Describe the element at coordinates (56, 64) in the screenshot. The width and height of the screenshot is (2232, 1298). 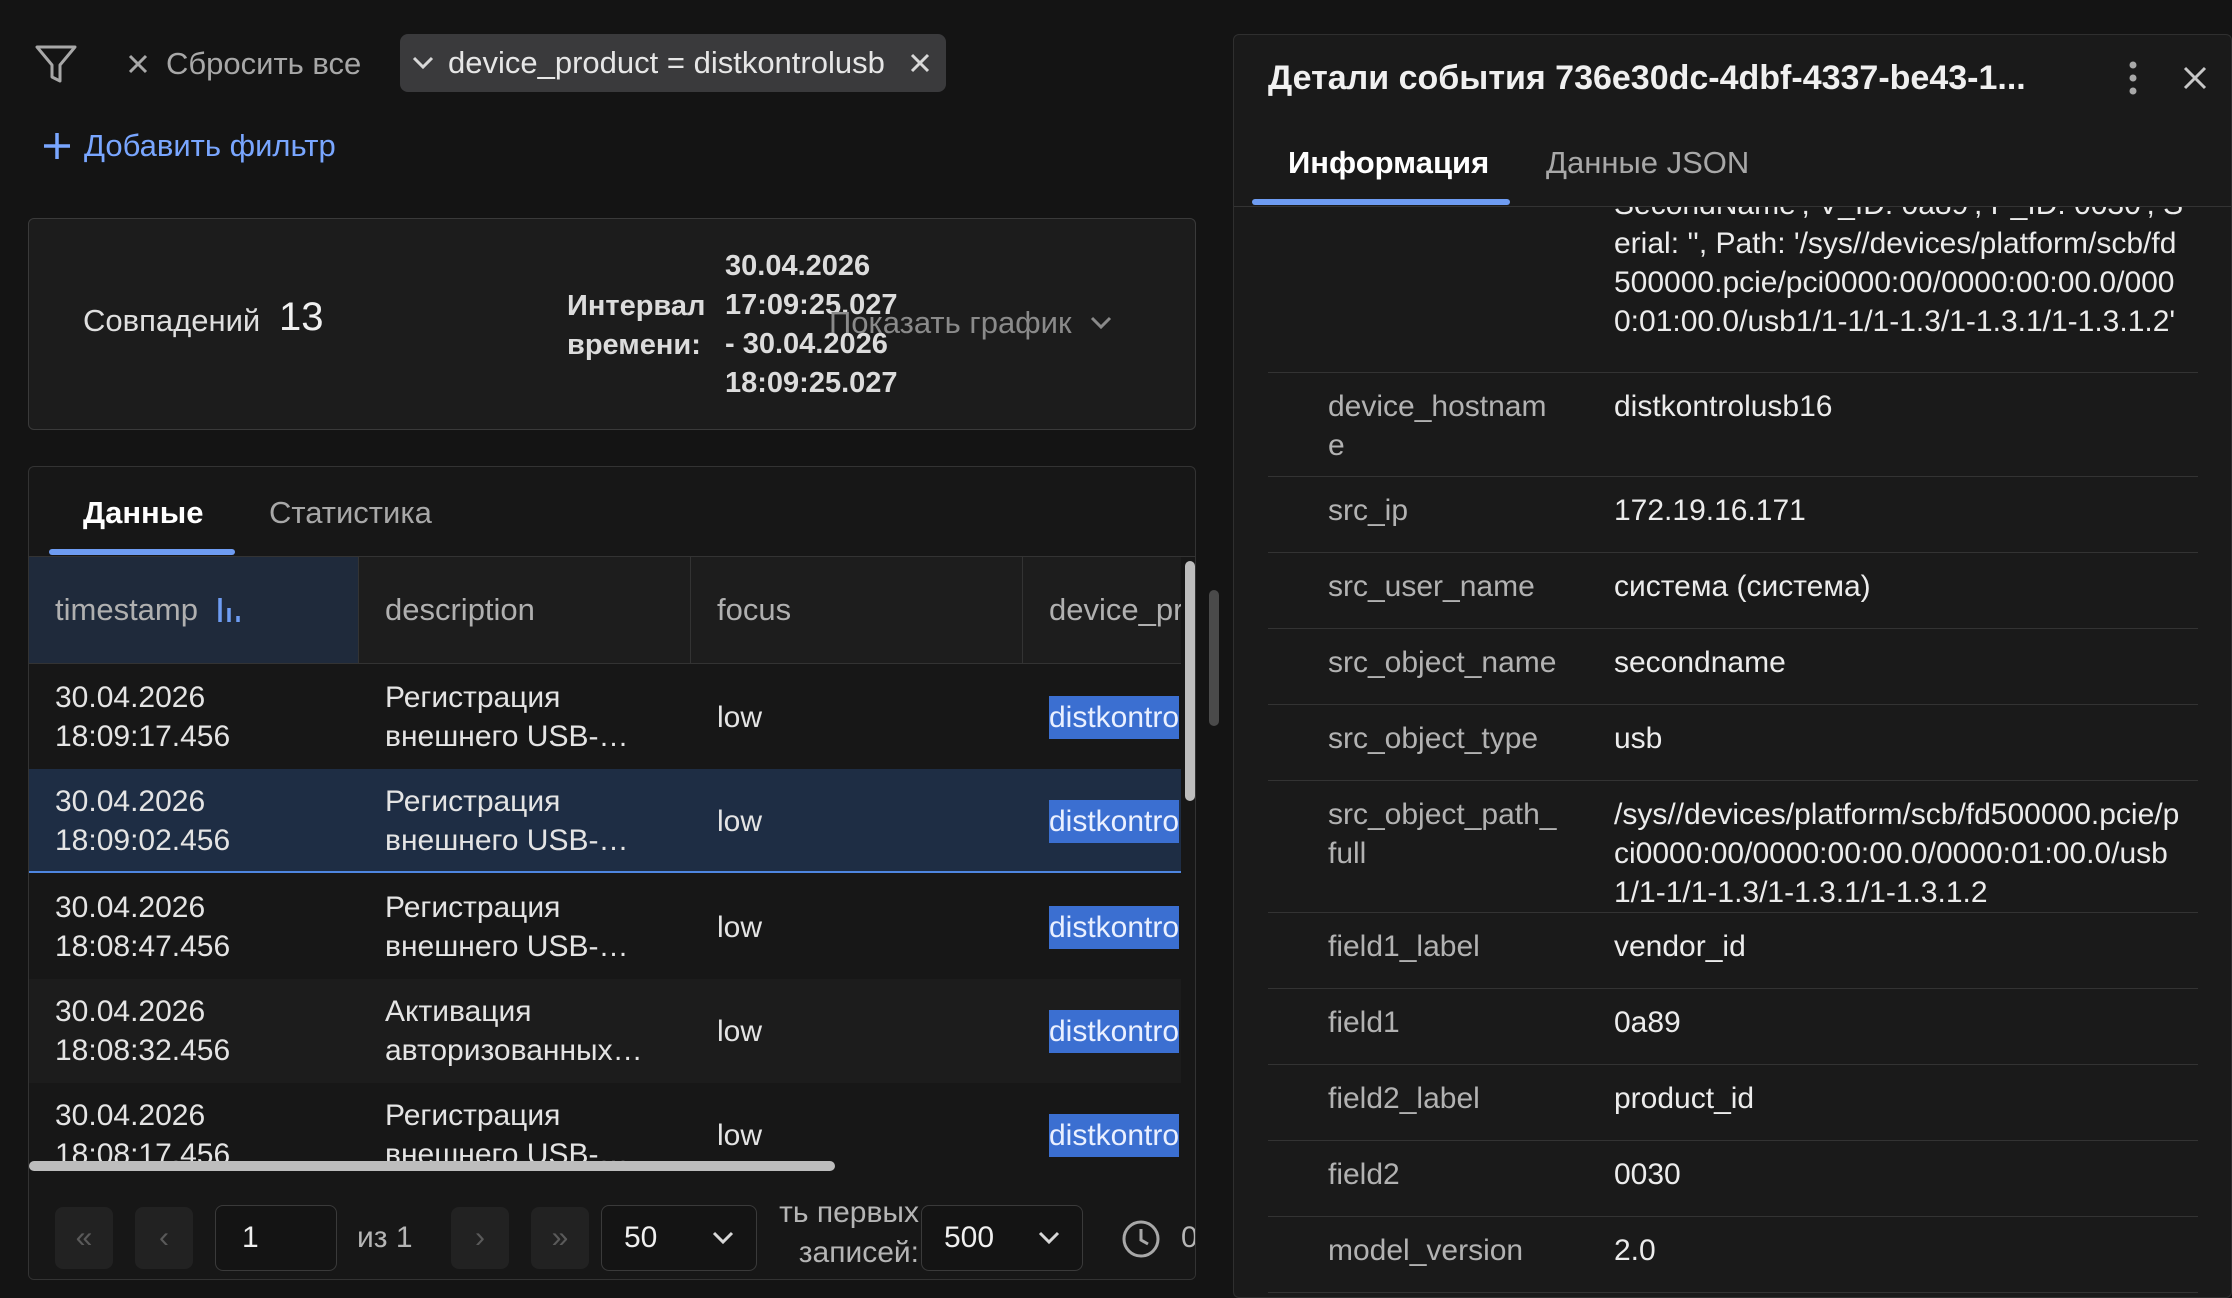
I see `filter-icon` at that location.